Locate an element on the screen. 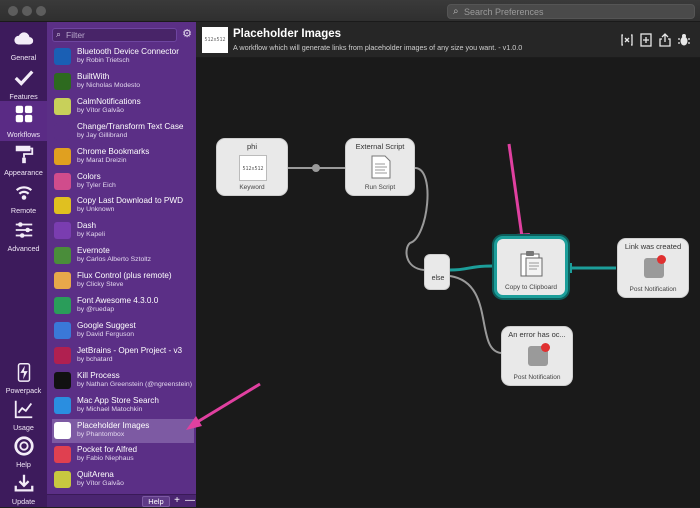  download-icon is located at coordinates (23, 483).